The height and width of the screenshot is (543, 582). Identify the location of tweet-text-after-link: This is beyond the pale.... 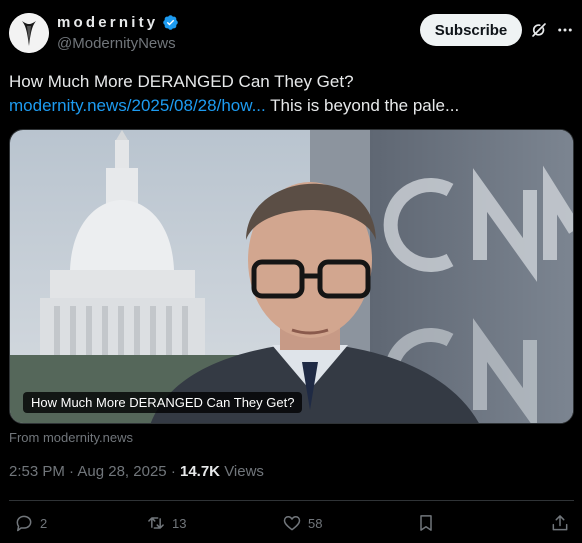
(362, 105).